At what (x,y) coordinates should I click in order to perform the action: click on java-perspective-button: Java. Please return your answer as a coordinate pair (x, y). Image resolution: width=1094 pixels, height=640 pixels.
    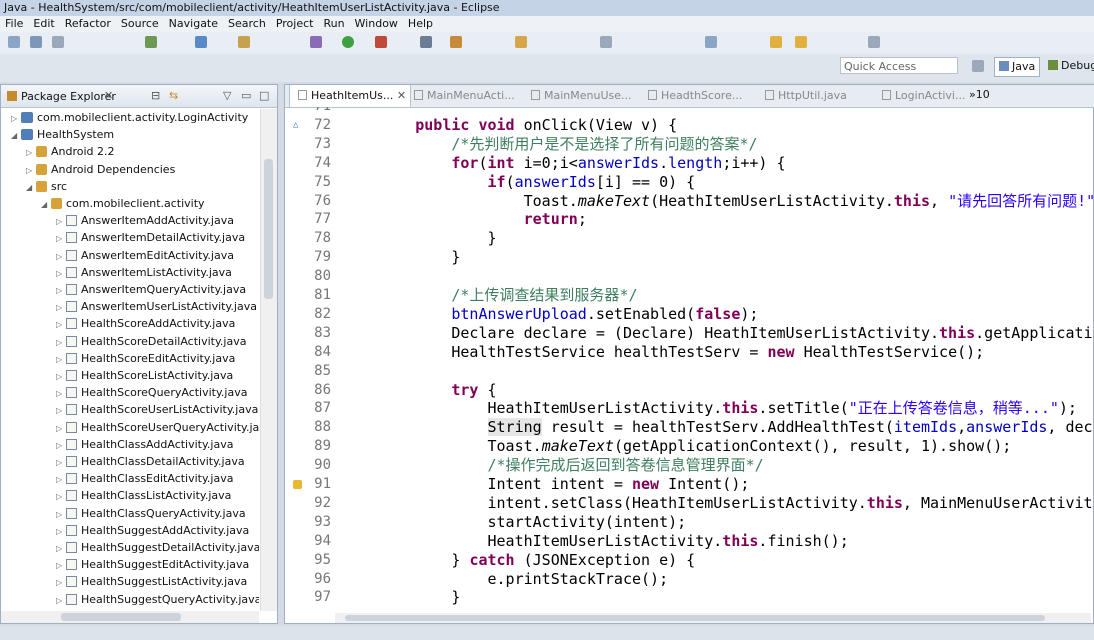
    Looking at the image, I should click on (1017, 67).